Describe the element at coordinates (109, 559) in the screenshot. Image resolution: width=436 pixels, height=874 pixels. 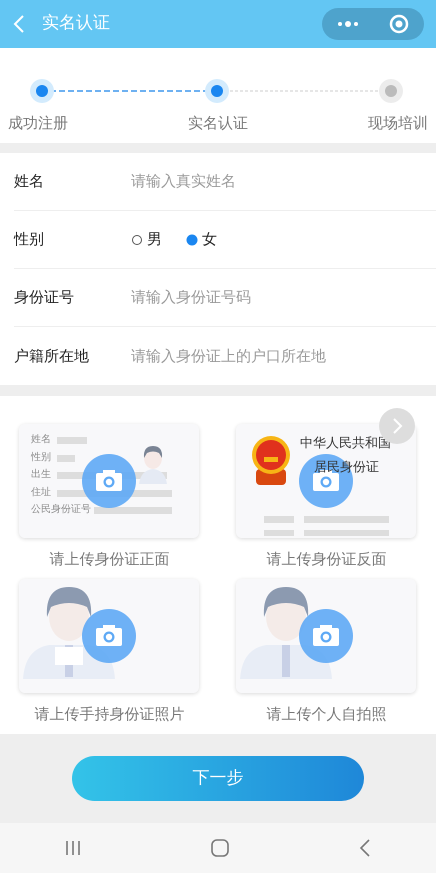
I see `upload-caption: 请上传身份证正面` at that location.